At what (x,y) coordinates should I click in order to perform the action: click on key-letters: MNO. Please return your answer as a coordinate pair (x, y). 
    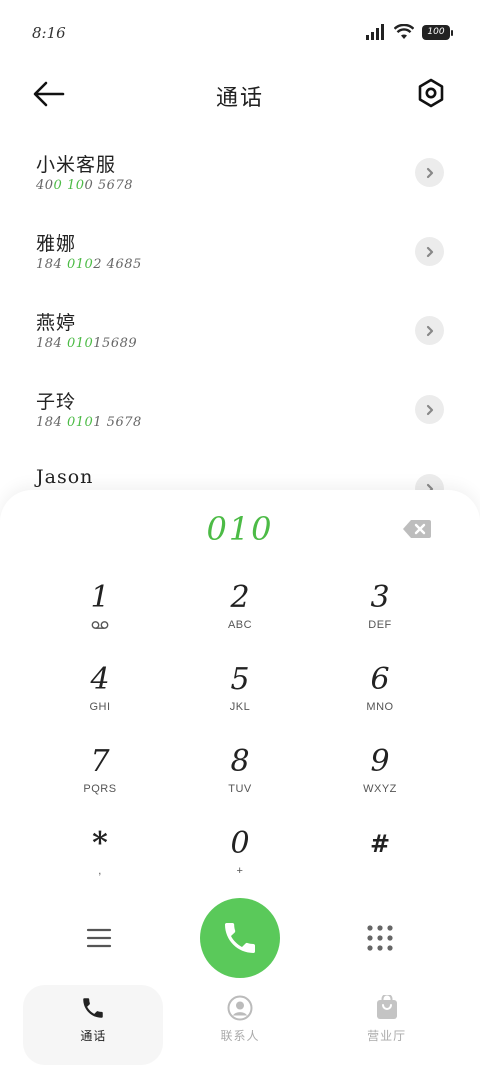
    Looking at the image, I should click on (380, 707).